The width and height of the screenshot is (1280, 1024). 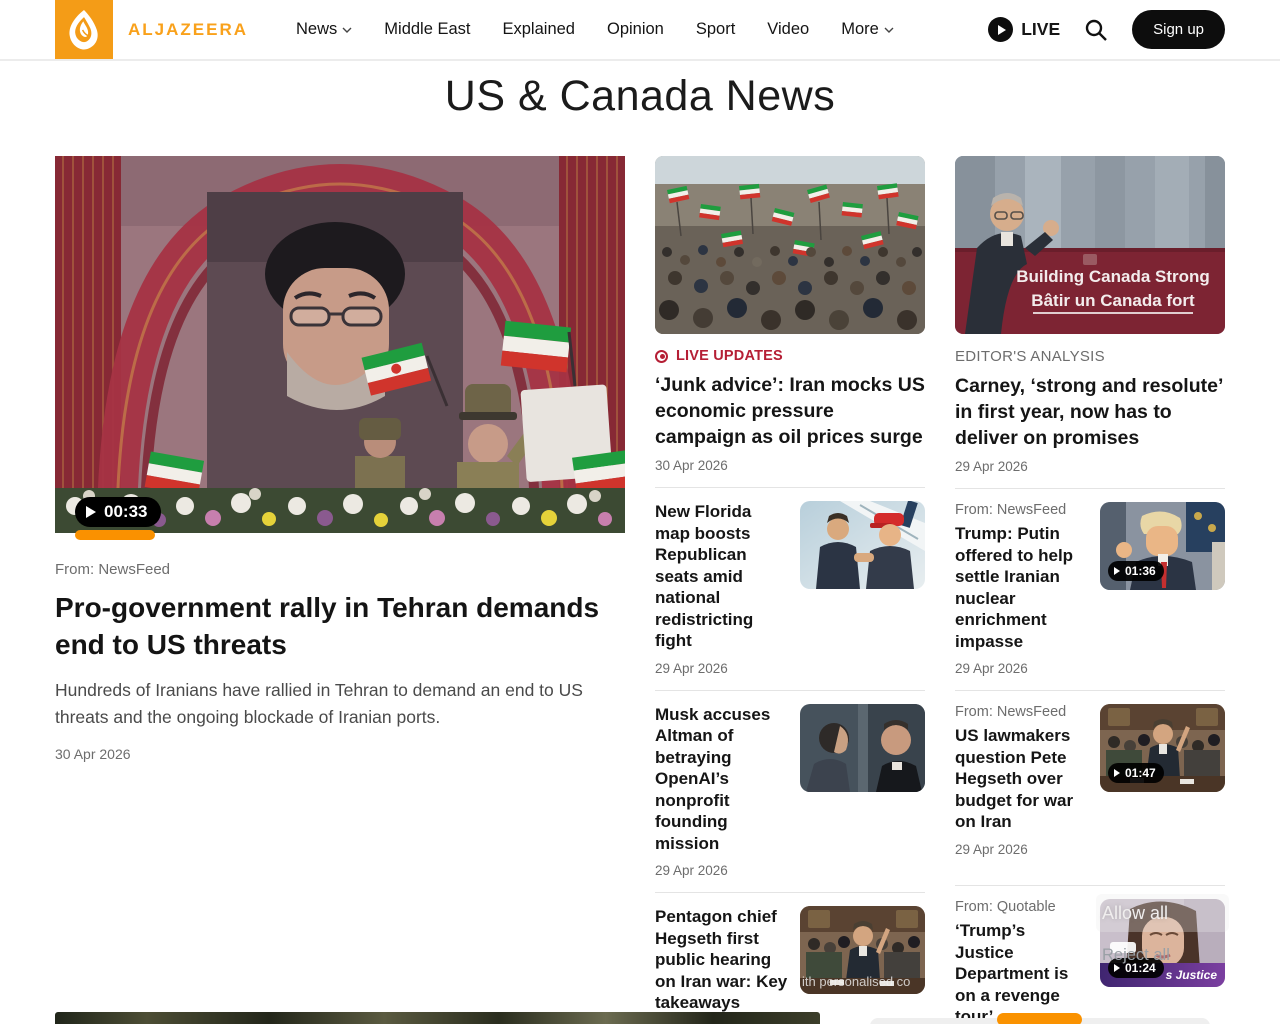 I want to click on cookie-reject-all-button: Reject all, so click(x=1136, y=955).